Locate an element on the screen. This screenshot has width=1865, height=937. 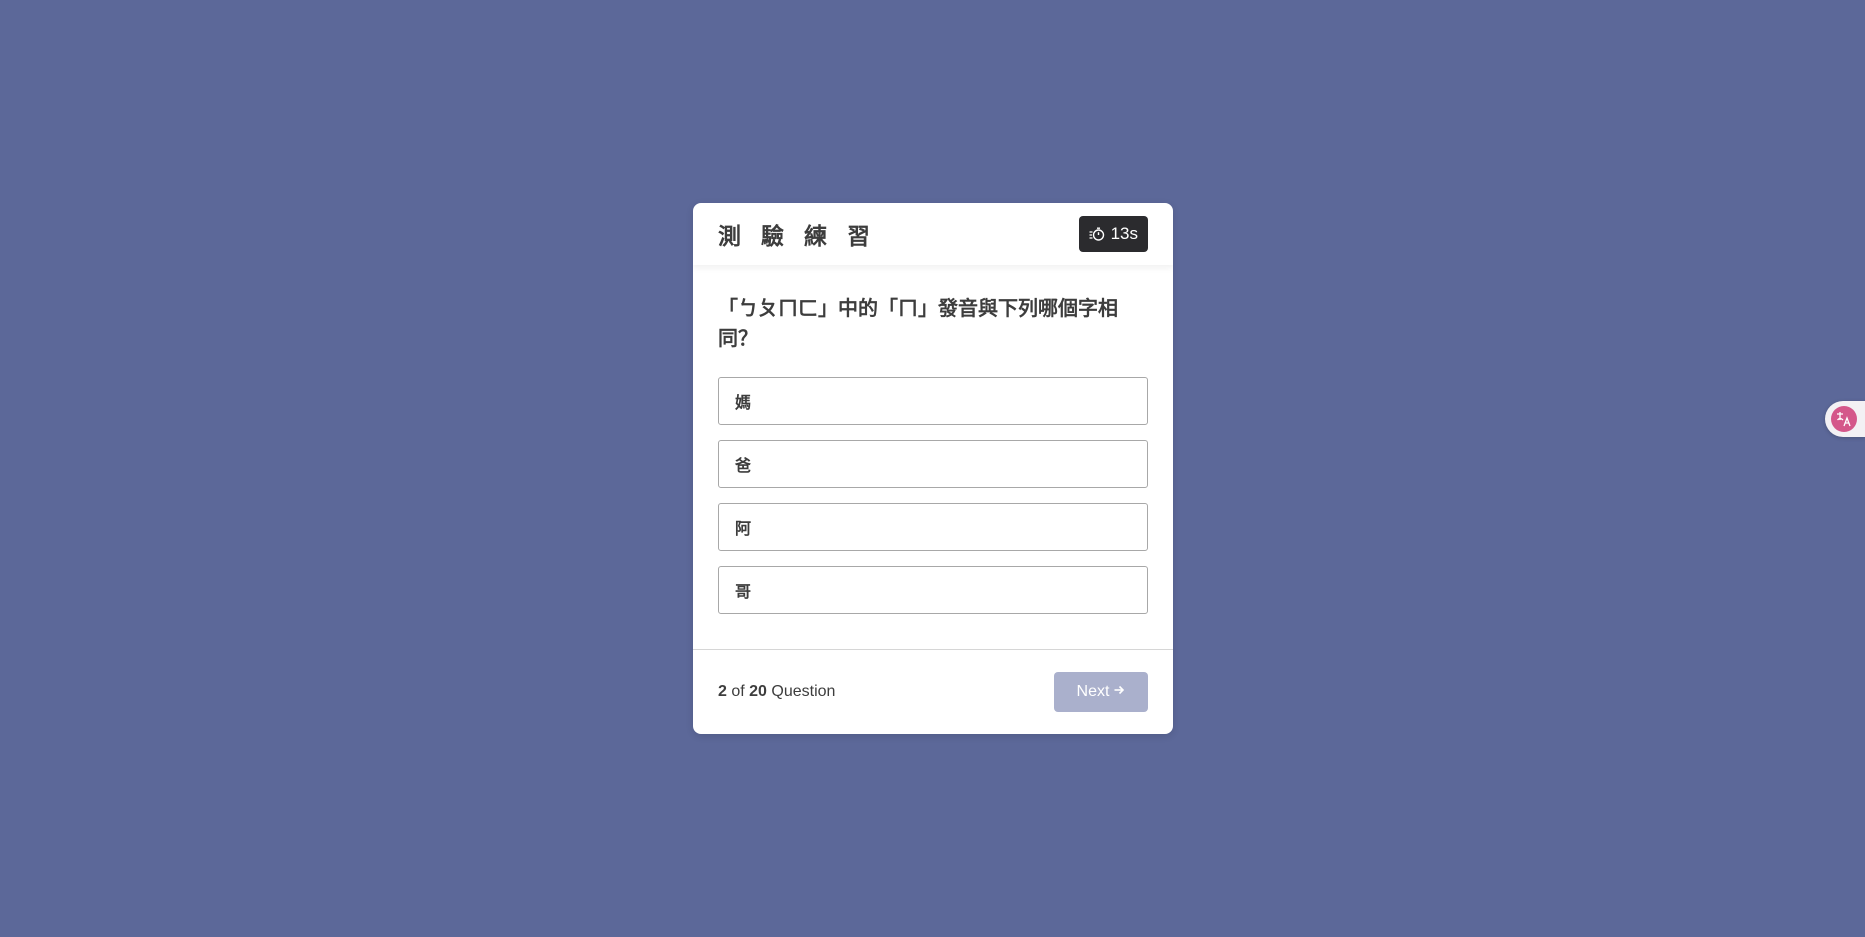
translate-icon is located at coordinates (1844, 419).